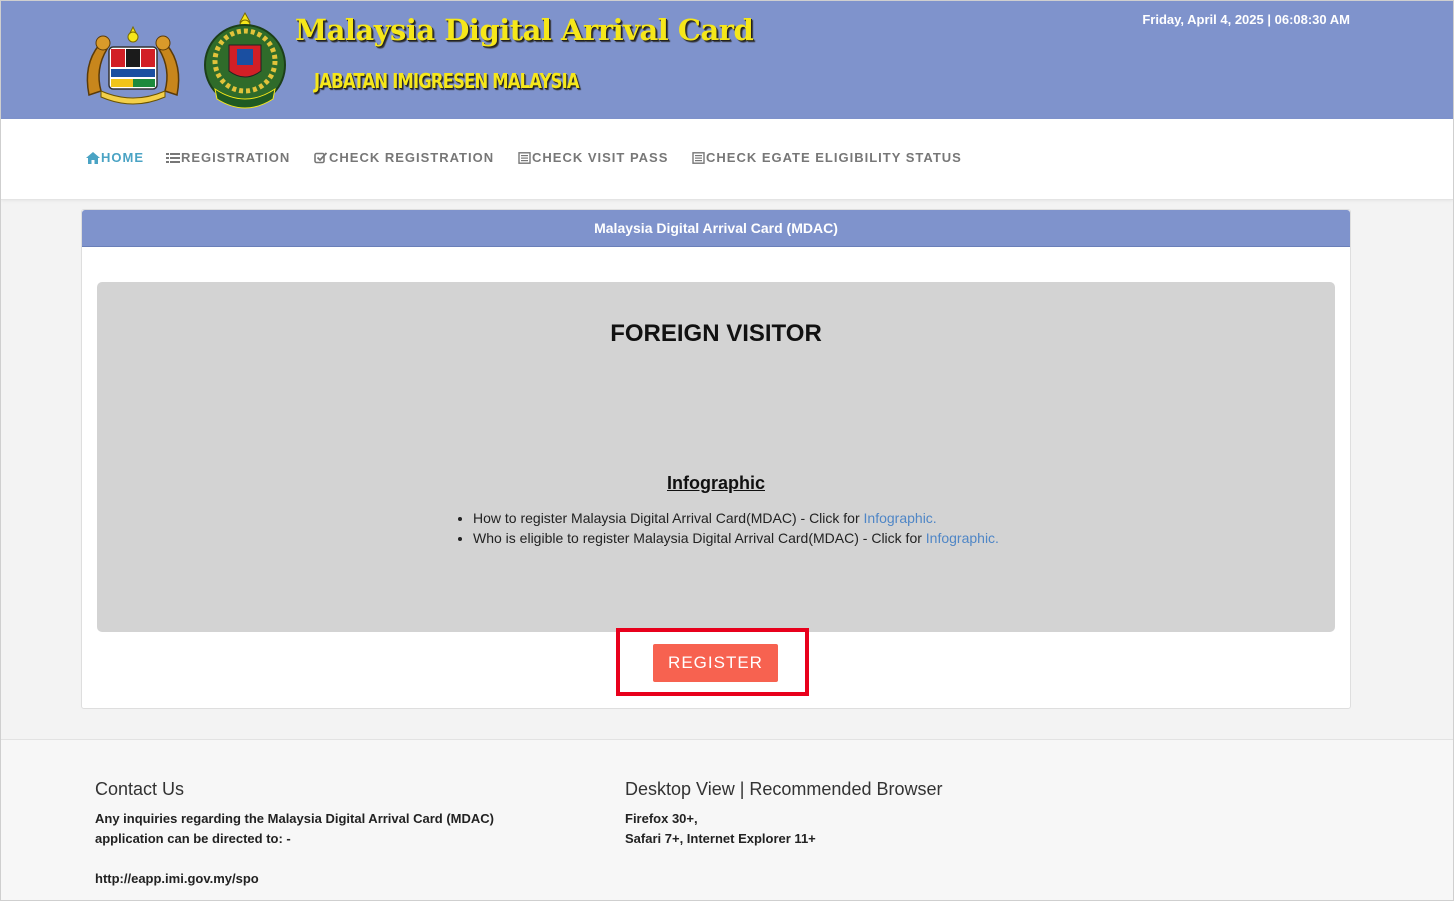 This screenshot has height=901, width=1454. I want to click on nav-item-check-visit-pass: CHECK VISIT PASS, so click(593, 157).